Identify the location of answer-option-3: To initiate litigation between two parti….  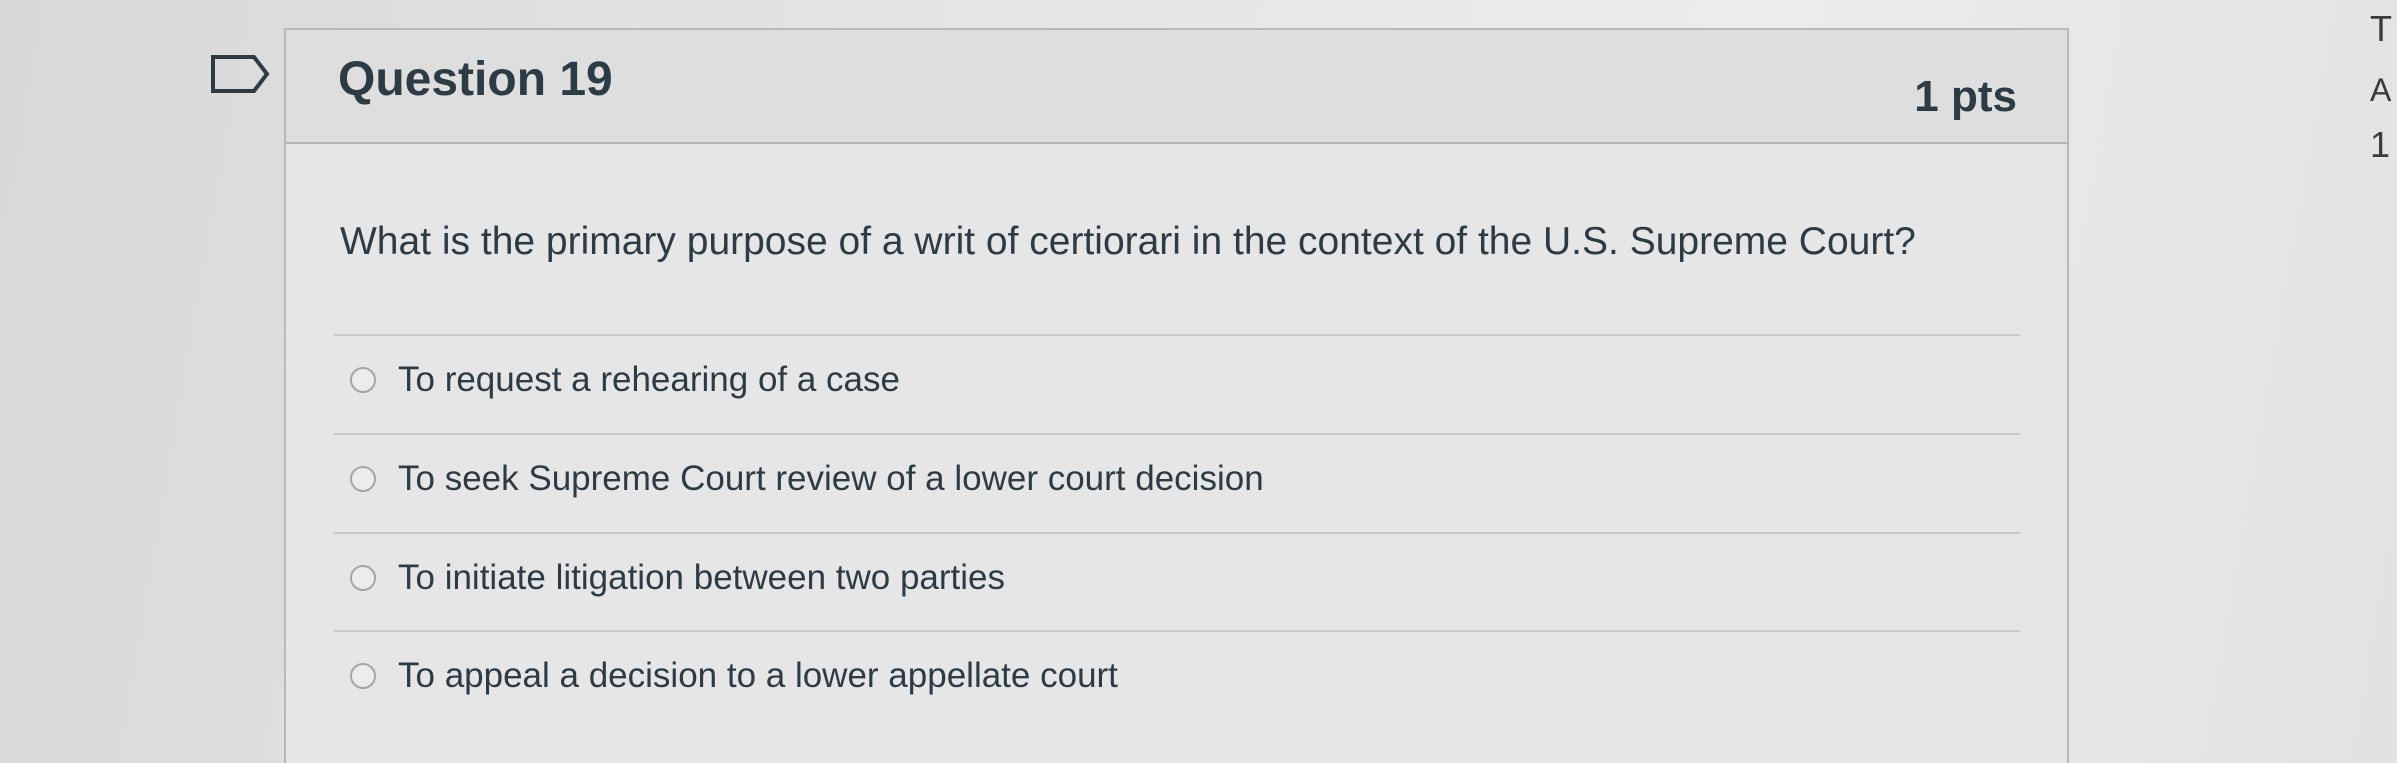
(1160, 578).